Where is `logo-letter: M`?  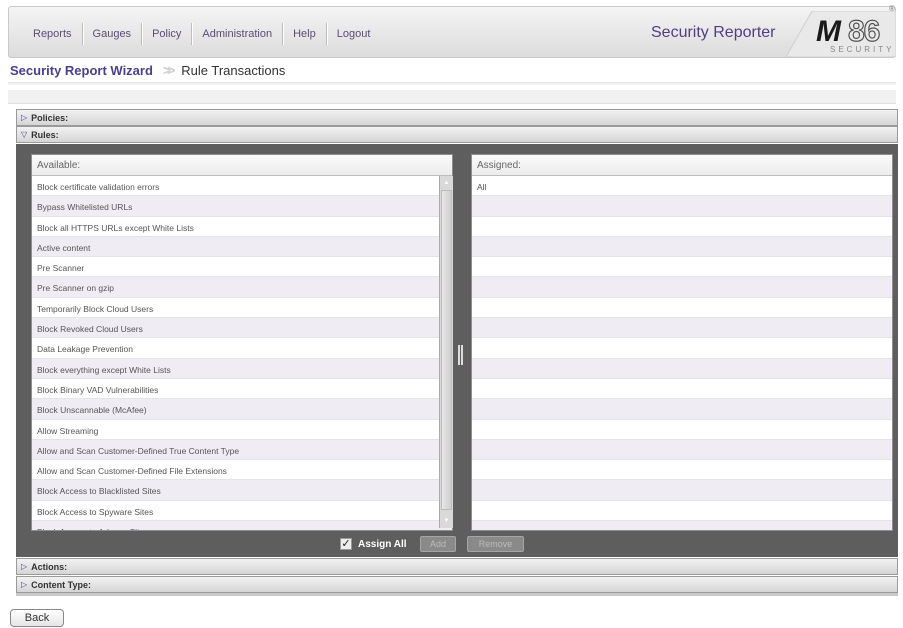
logo-letter: M is located at coordinates (828, 31).